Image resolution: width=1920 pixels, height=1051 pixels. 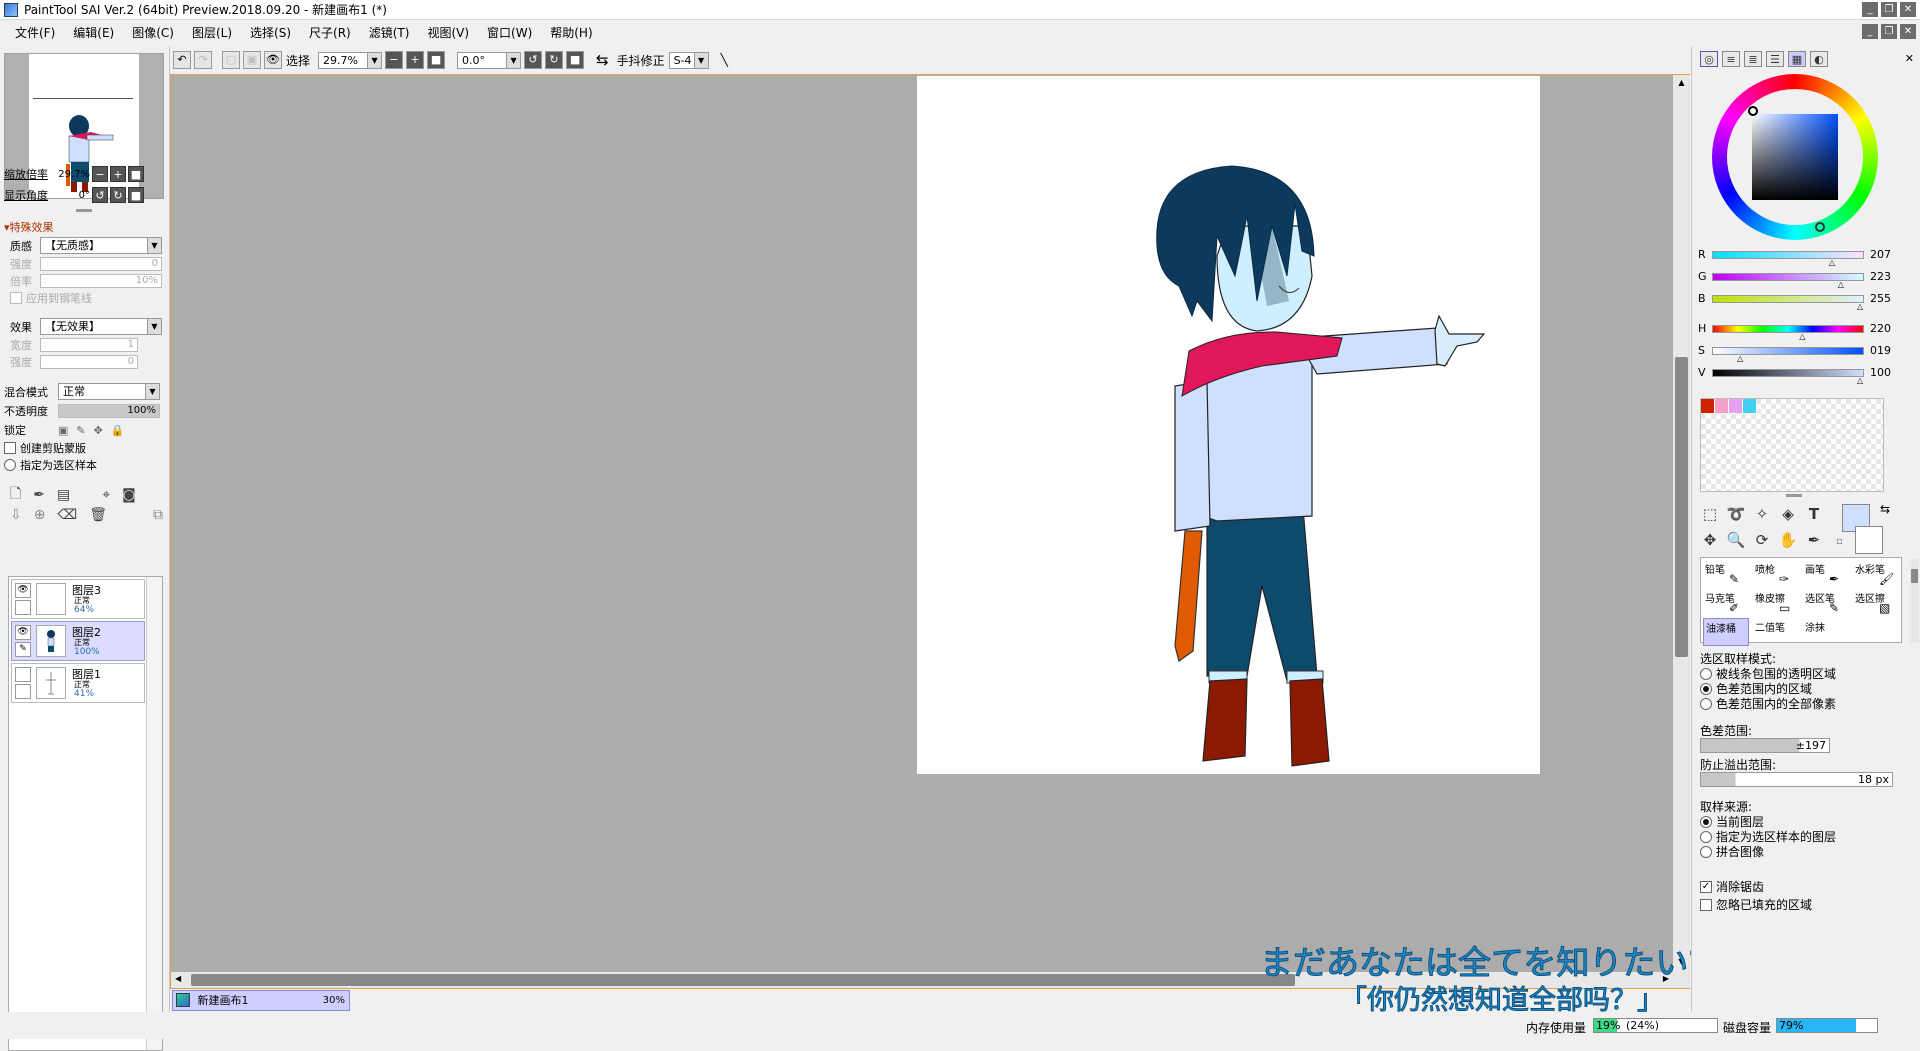 I want to click on saturation-value-square, so click(x=1795, y=157).